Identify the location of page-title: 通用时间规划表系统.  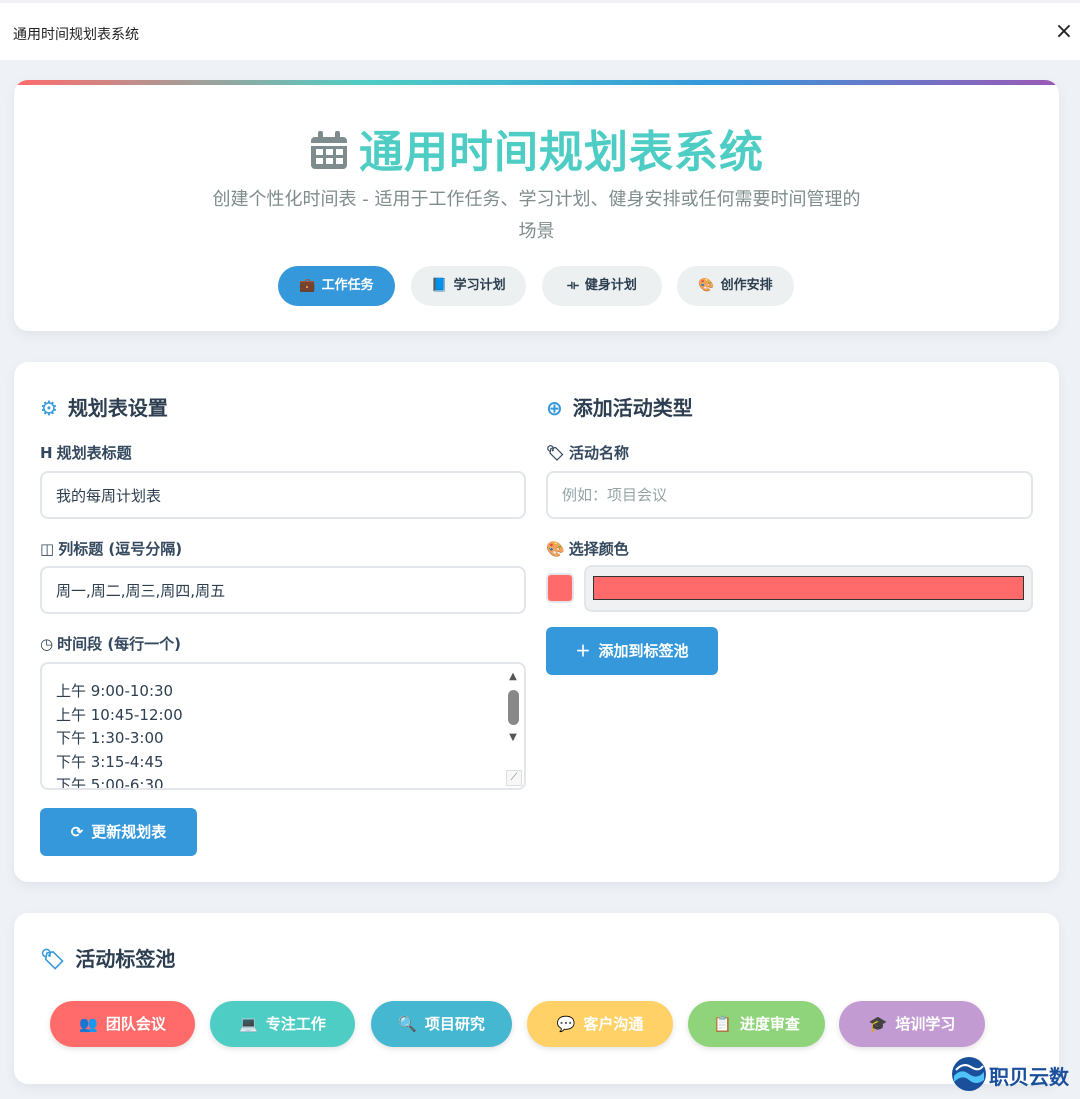
(536, 149).